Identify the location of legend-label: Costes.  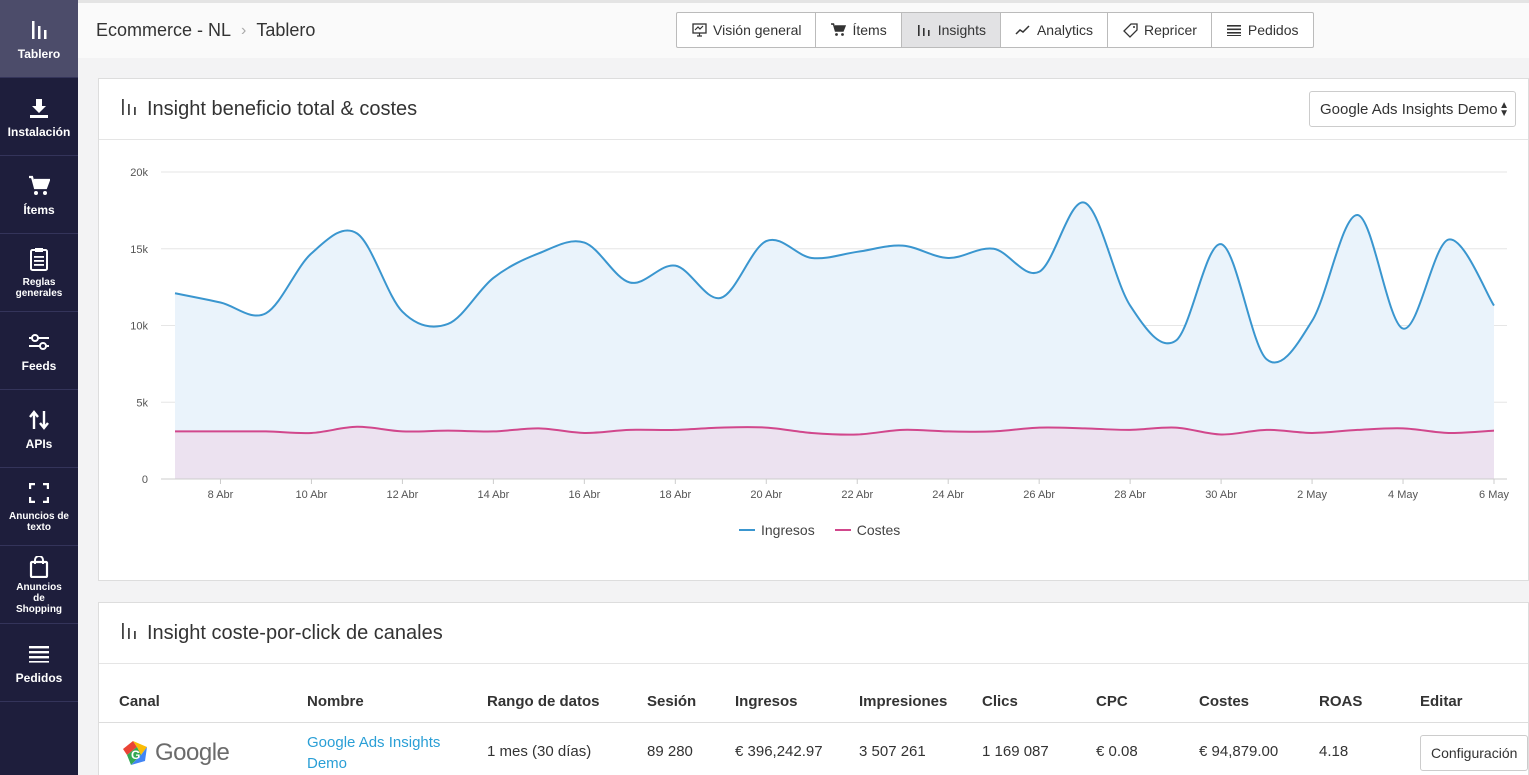
(878, 530).